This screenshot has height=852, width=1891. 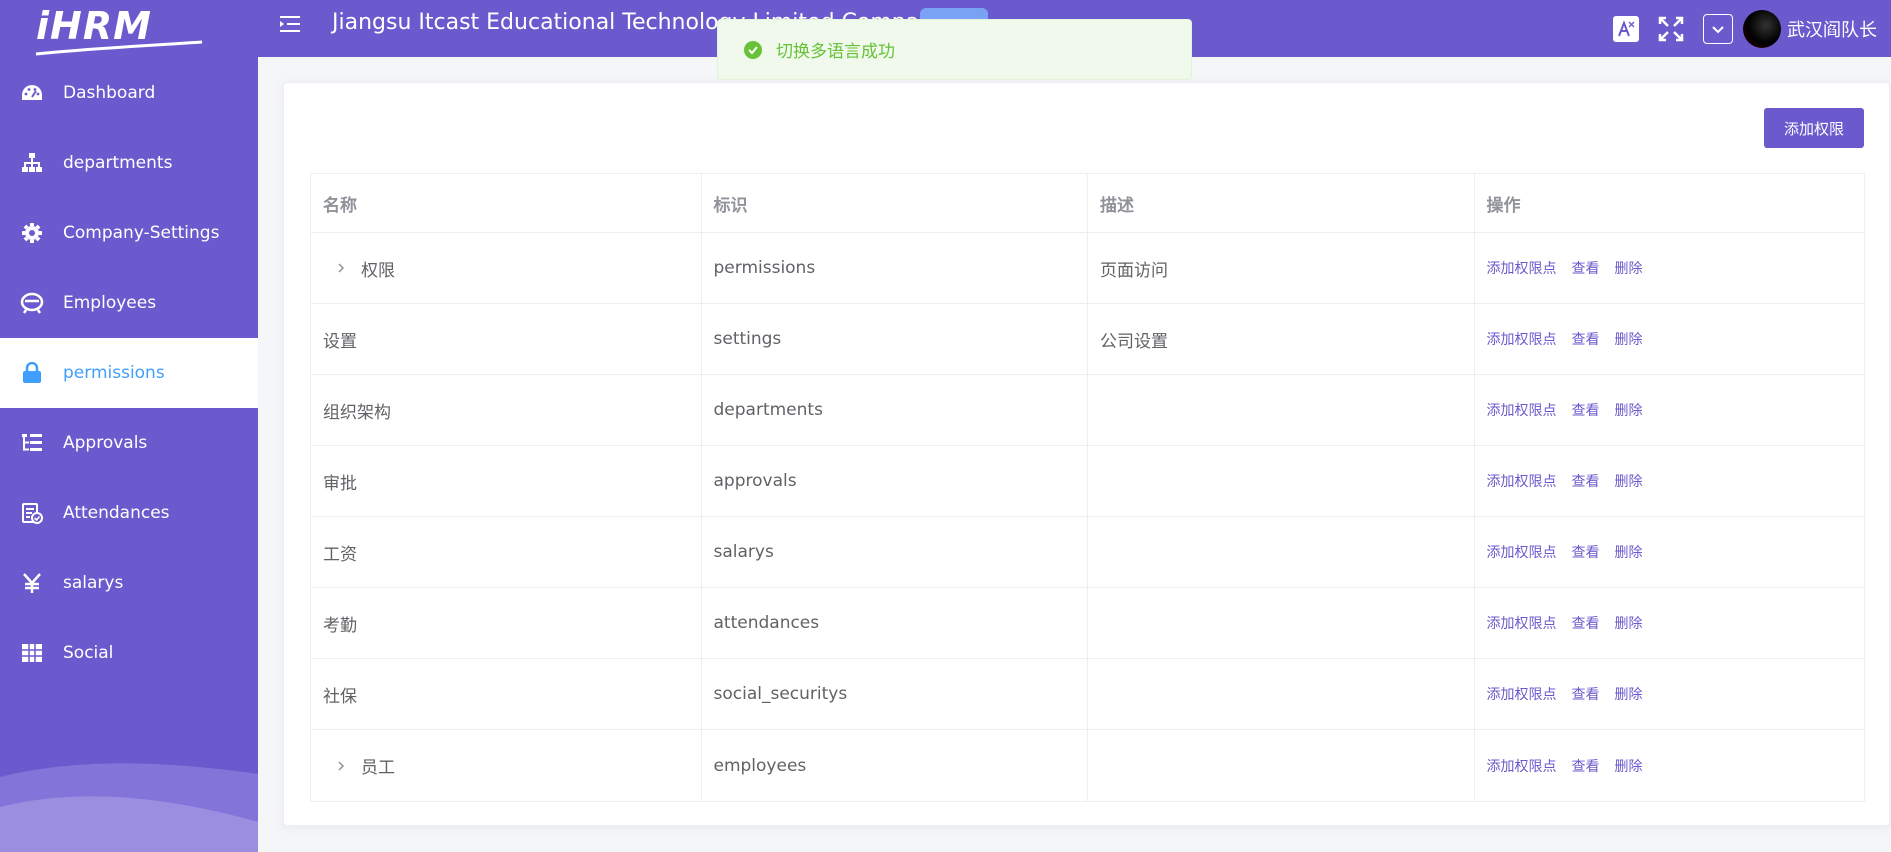 I want to click on check-circle-icon, so click(x=753, y=49).